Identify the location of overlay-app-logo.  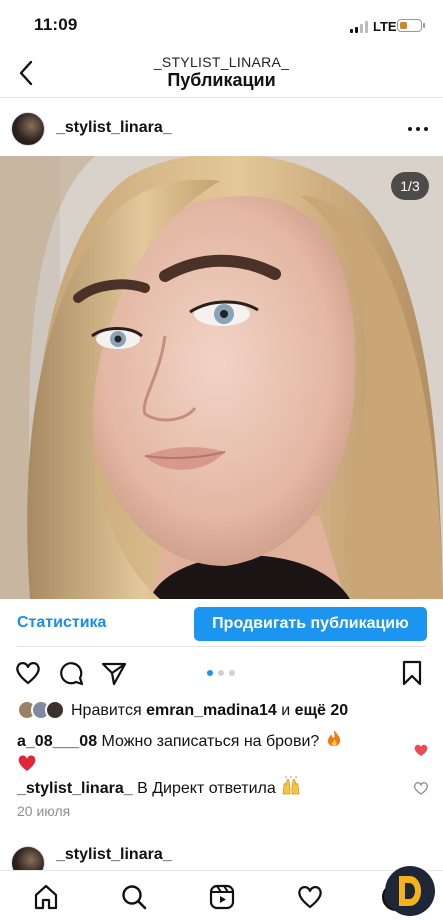
(410, 891).